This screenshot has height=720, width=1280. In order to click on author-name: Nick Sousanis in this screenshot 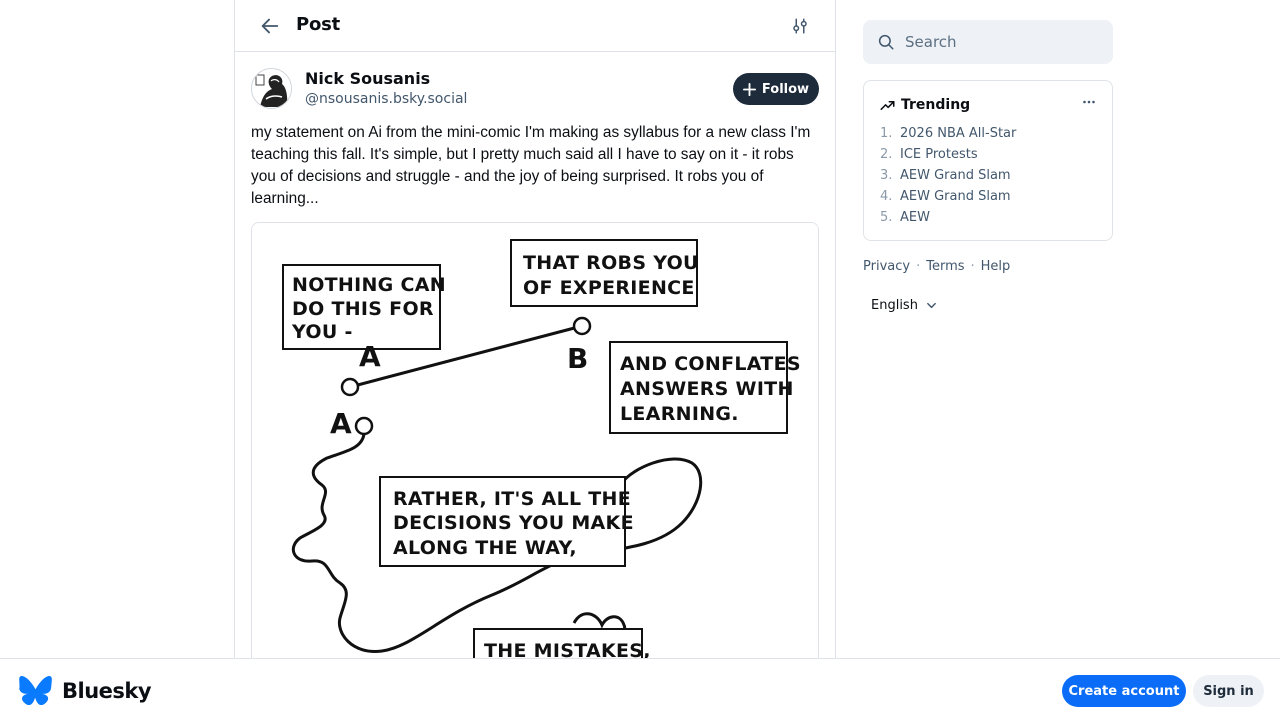, I will do `click(367, 78)`.